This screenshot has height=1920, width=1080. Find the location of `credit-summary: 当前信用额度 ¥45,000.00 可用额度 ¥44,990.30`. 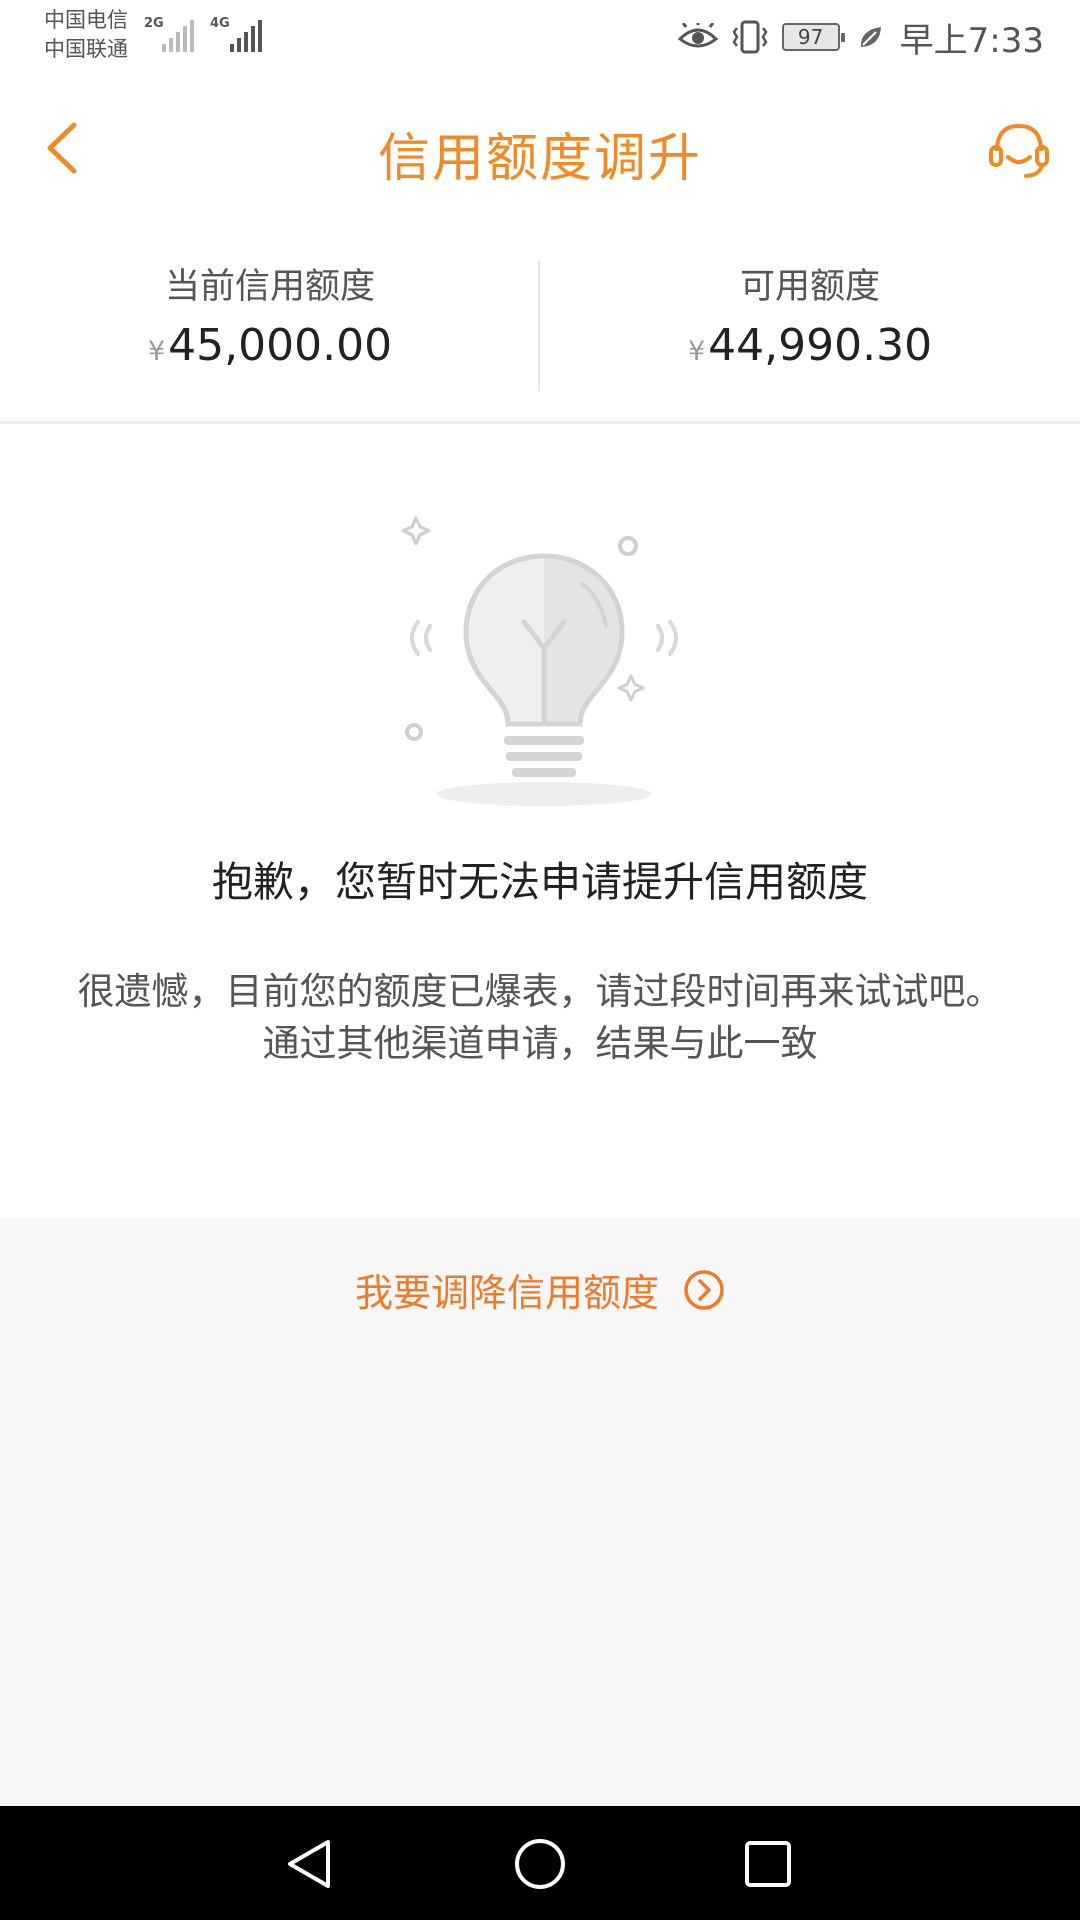

credit-summary: 当前信用额度 ¥45,000.00 可用额度 ¥44,990.30 is located at coordinates (540, 324).